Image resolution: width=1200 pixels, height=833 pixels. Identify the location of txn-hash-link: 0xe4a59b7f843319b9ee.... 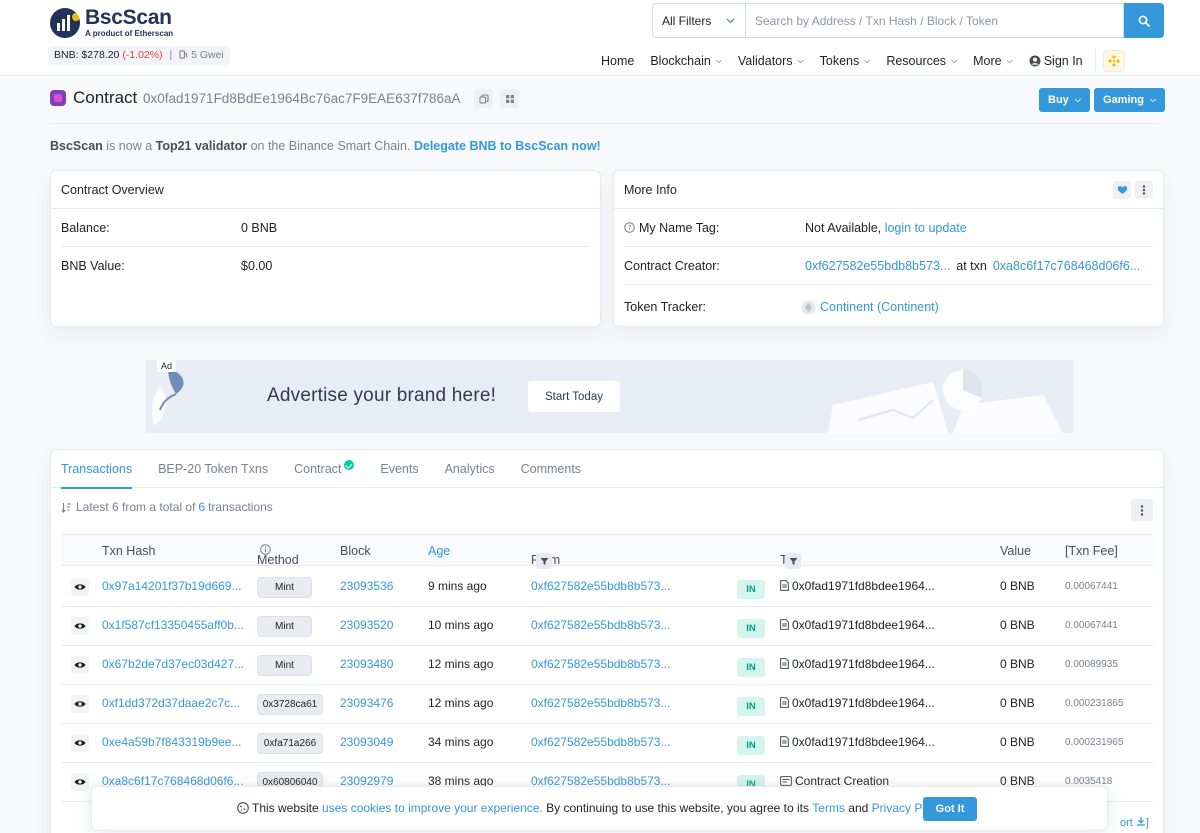
(171, 742).